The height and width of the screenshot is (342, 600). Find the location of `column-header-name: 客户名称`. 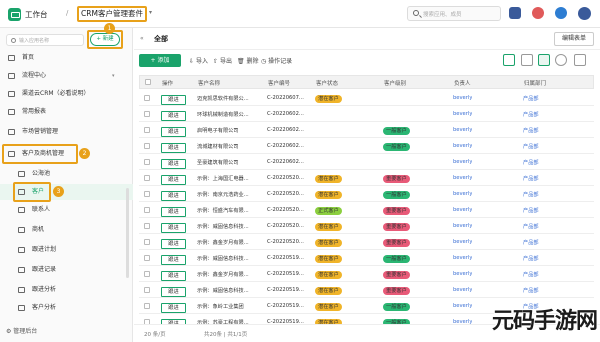

column-header-name: 客户名称 is located at coordinates (209, 83).